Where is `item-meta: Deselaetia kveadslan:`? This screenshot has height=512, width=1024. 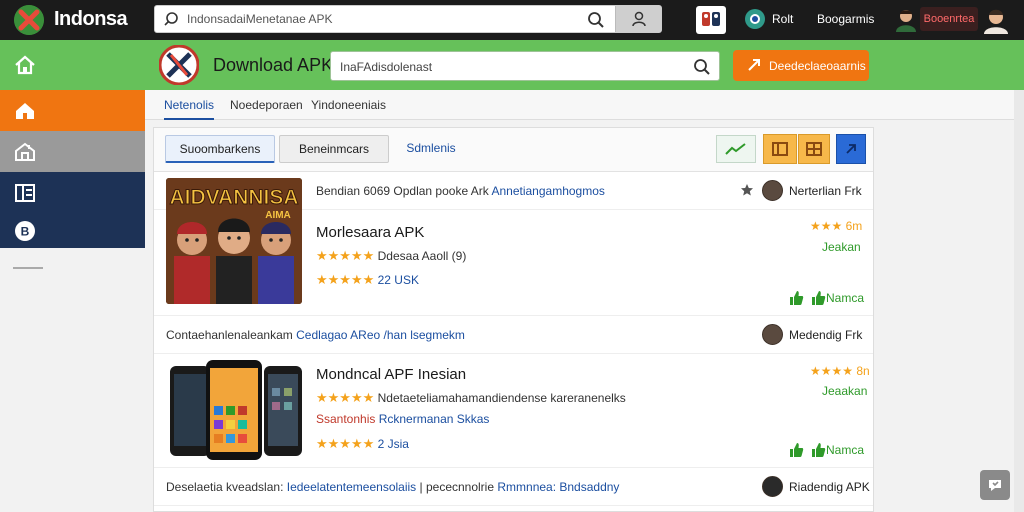
item-meta: Deselaetia kveadslan: is located at coordinates (225, 487).